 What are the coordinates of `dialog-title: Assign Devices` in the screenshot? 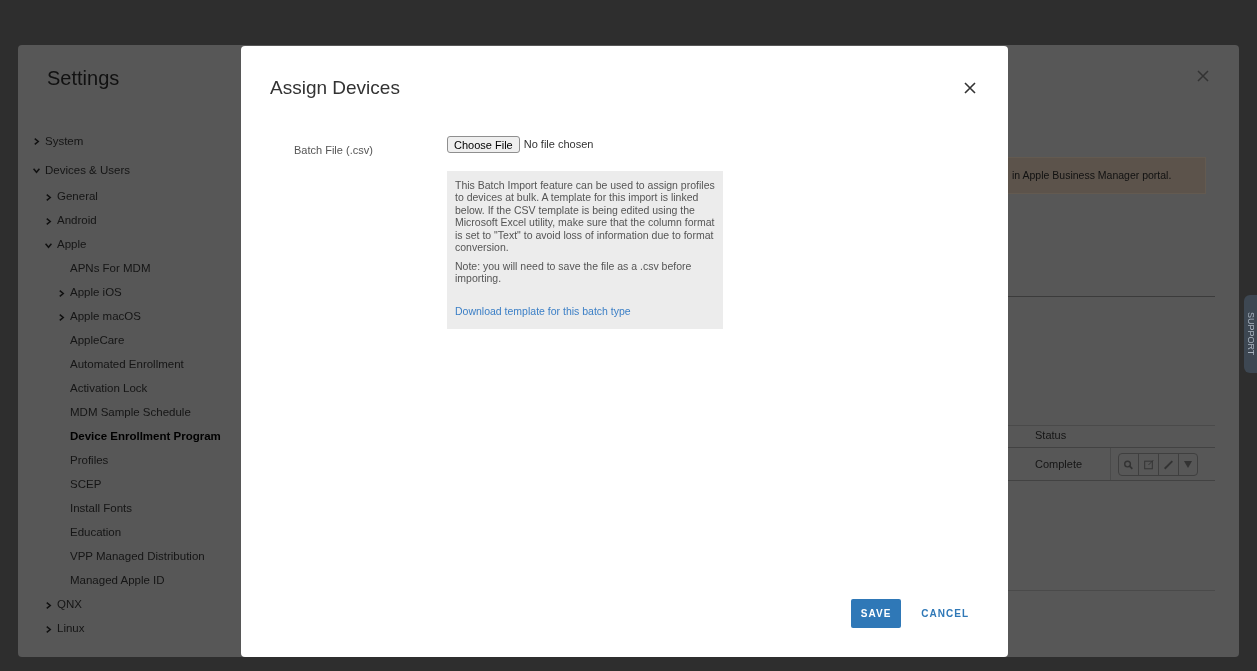 It's located at (335, 88).